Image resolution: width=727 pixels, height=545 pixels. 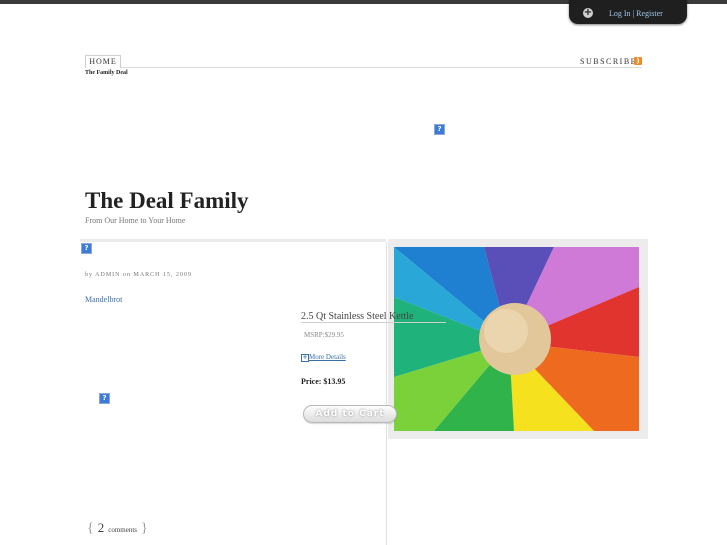 I want to click on more-details-link: More Details, so click(x=327, y=357).